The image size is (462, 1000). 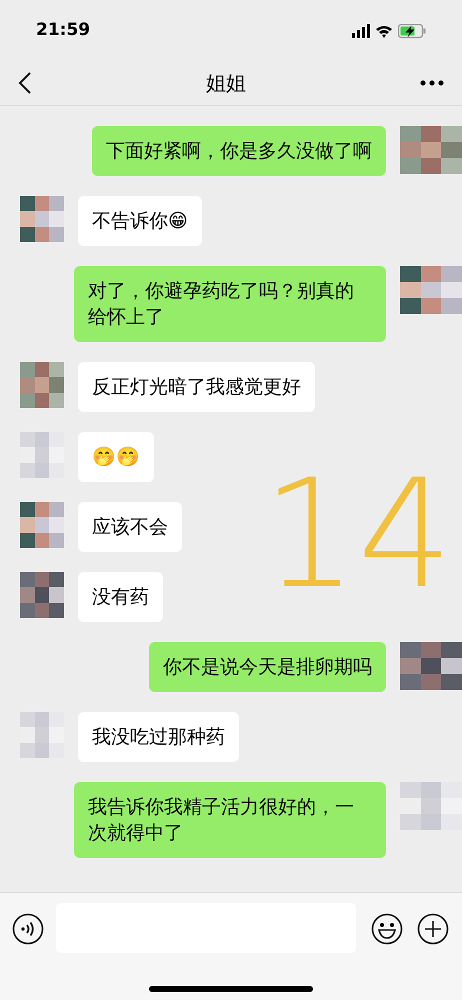 What do you see at coordinates (230, 820) in the screenshot?
I see `message-bubble: 我告诉你我精子活力很好的，一次就得中了` at bounding box center [230, 820].